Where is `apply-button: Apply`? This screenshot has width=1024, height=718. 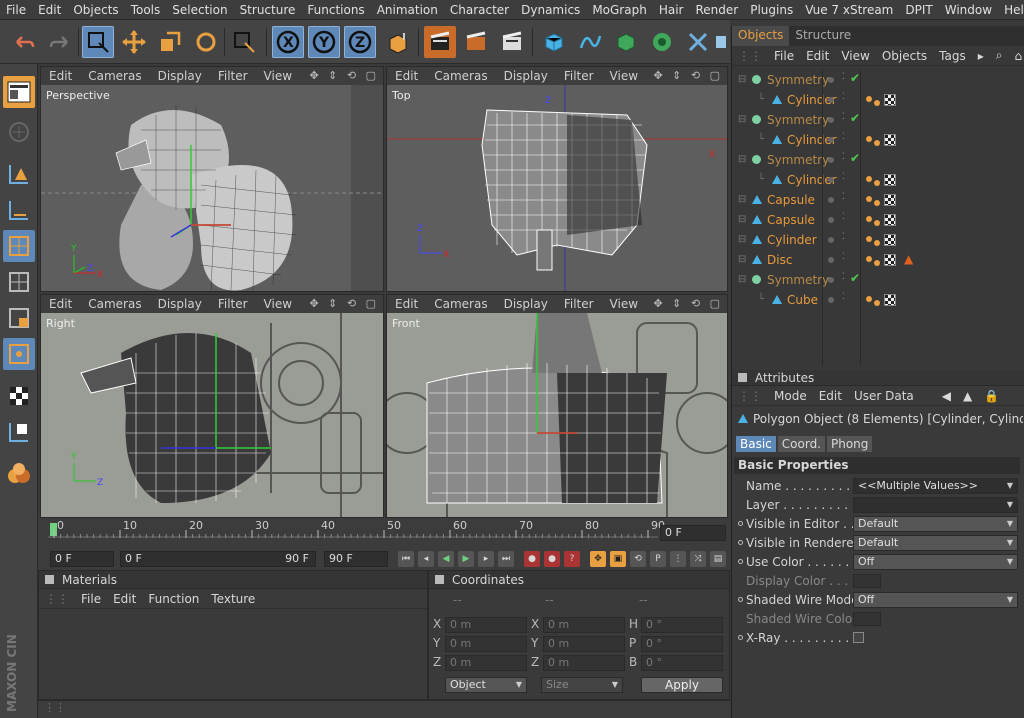
apply-button: Apply is located at coordinates (682, 685).